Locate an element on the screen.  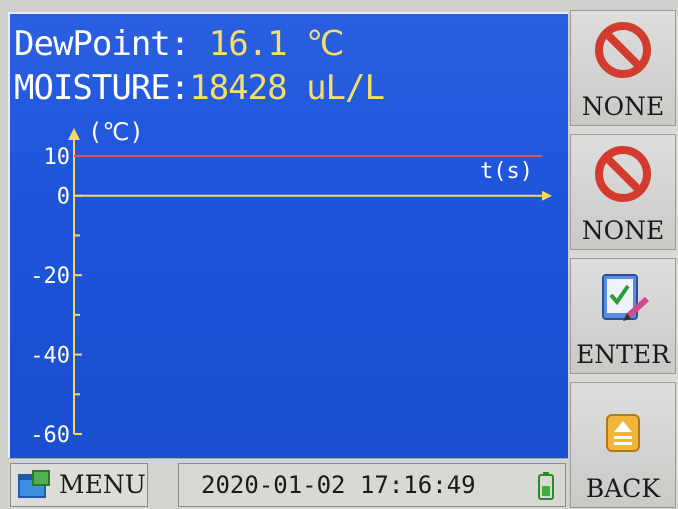
x-axis-arrow is located at coordinates (547, 195).